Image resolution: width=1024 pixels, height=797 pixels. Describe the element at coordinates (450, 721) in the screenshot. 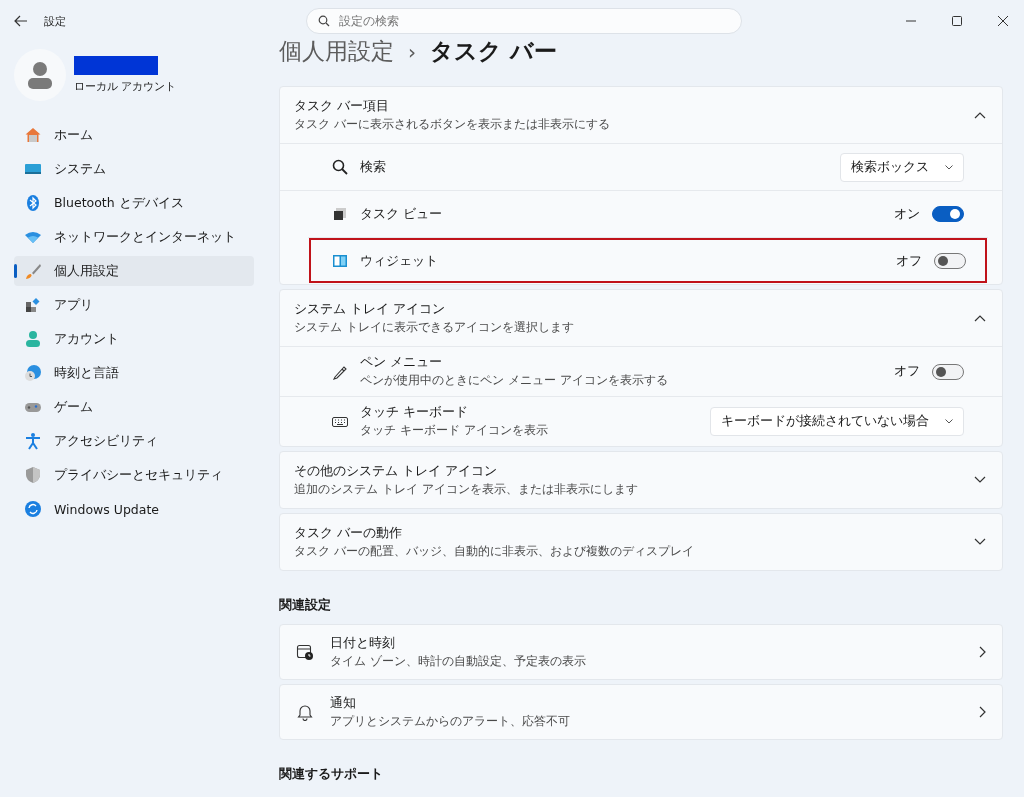

I see `link-subtitle: アプリとシステムからのアラート、応答不可` at that location.